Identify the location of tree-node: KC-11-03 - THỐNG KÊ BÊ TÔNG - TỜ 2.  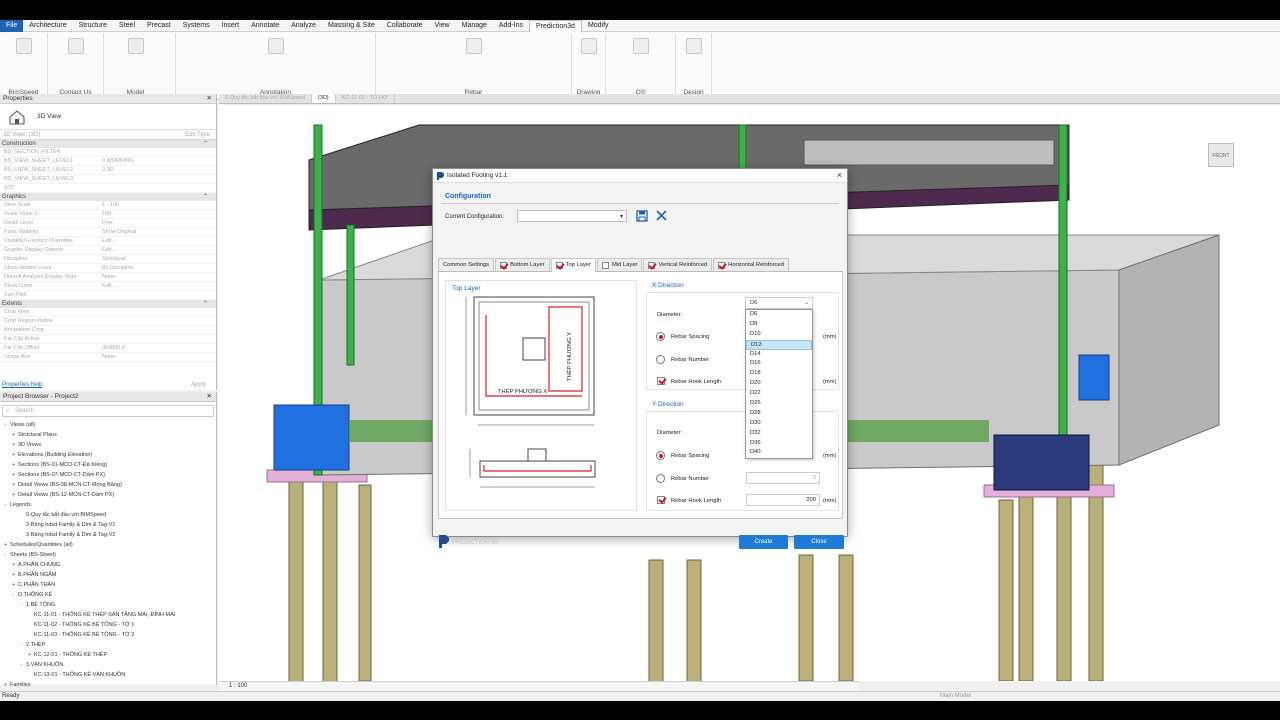
(108, 635).